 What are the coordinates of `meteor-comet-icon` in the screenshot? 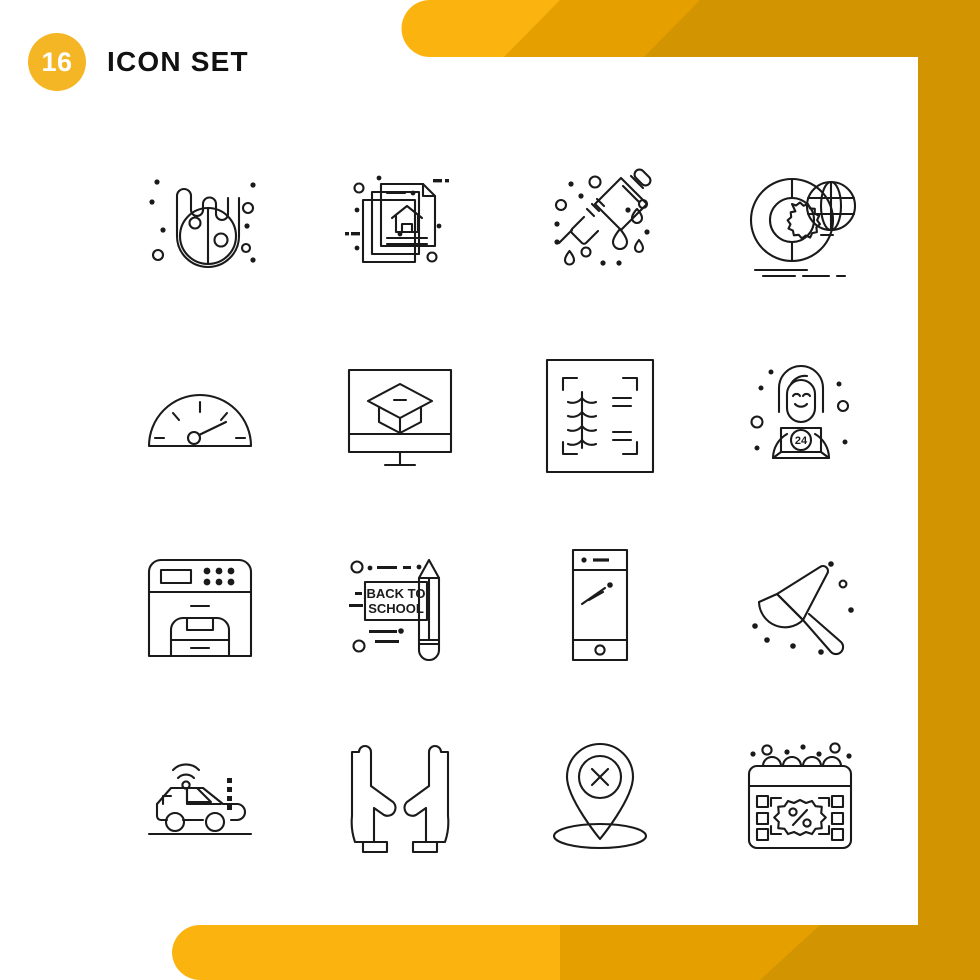 It's located at (202, 223).